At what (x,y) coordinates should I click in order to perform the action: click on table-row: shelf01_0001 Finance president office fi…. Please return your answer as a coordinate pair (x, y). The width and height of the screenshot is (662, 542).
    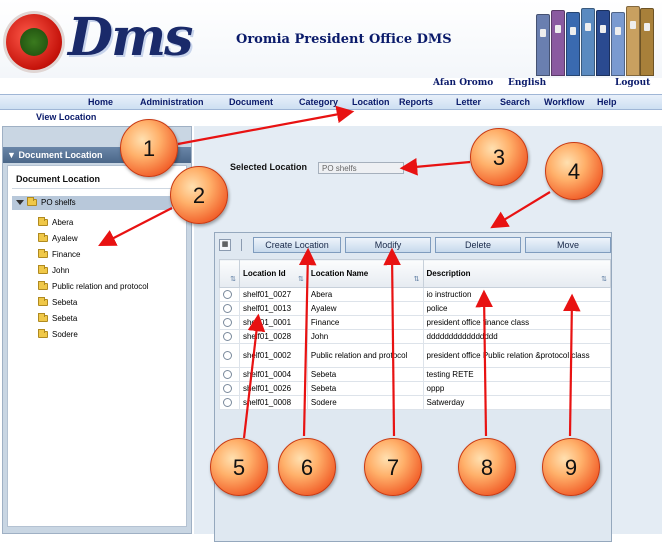
    Looking at the image, I should click on (415, 322).